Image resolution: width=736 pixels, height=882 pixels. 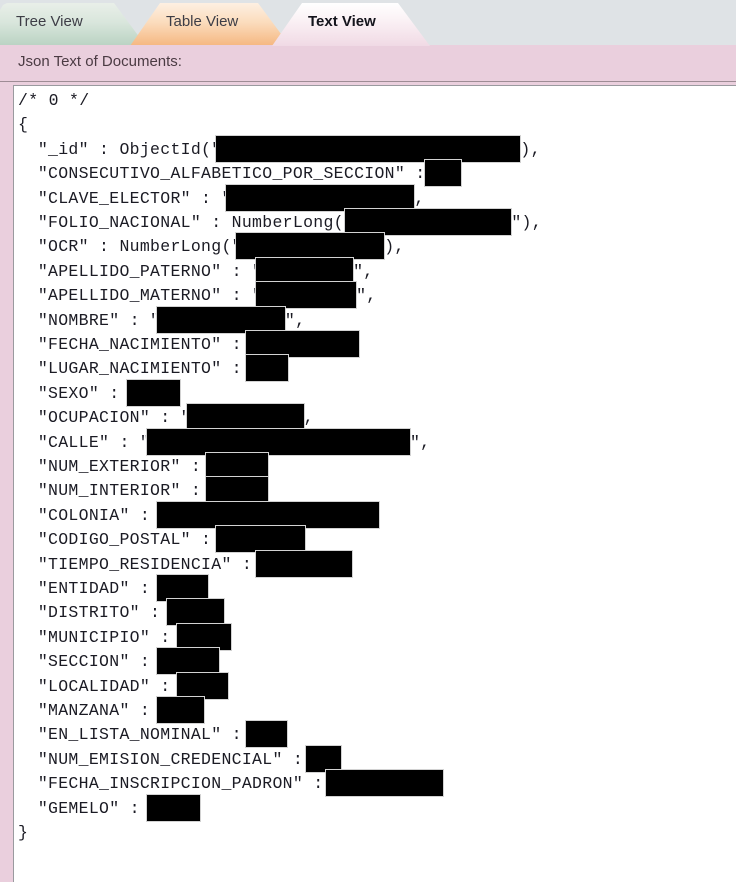 What do you see at coordinates (23, 832) in the screenshot?
I see `code-line: }` at bounding box center [23, 832].